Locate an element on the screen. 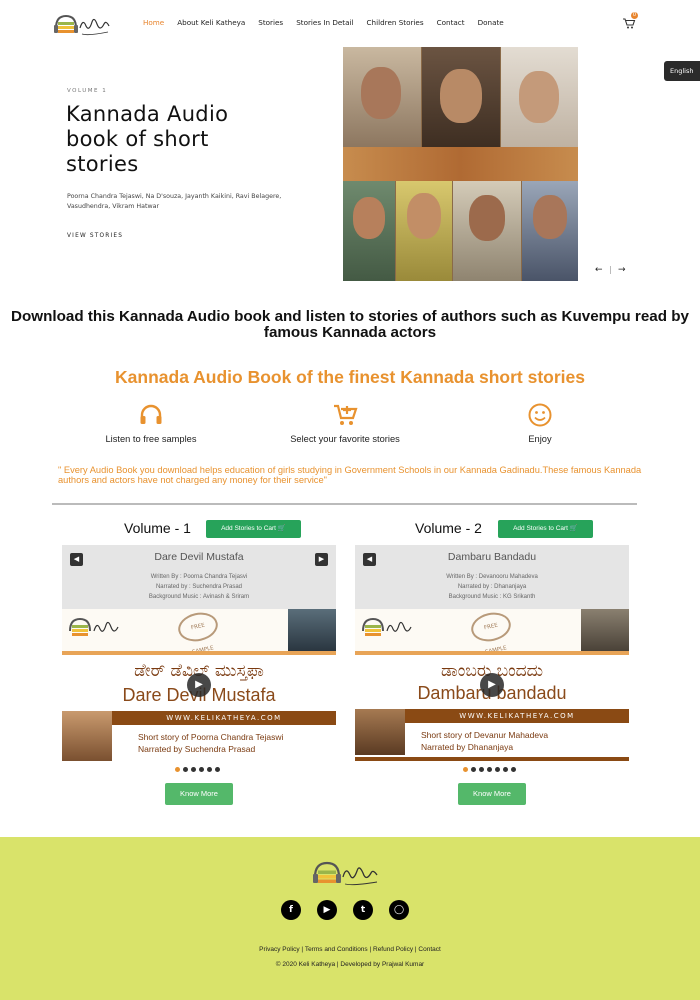 The width and height of the screenshot is (700, 1000). written-by: Written By : Devanooru Mahadeva is located at coordinates (492, 577).